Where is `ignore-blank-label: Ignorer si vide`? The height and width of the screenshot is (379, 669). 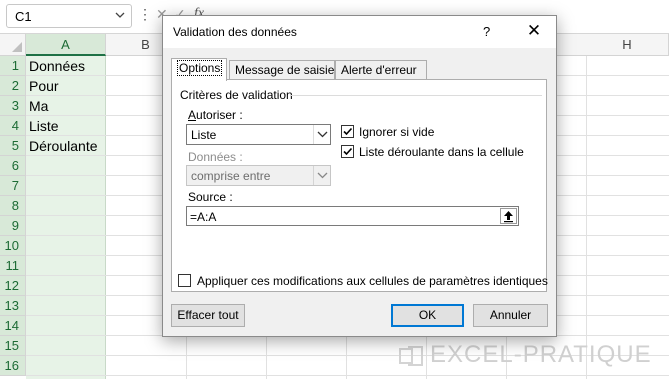 ignore-blank-label: Ignorer si vide is located at coordinates (396, 132).